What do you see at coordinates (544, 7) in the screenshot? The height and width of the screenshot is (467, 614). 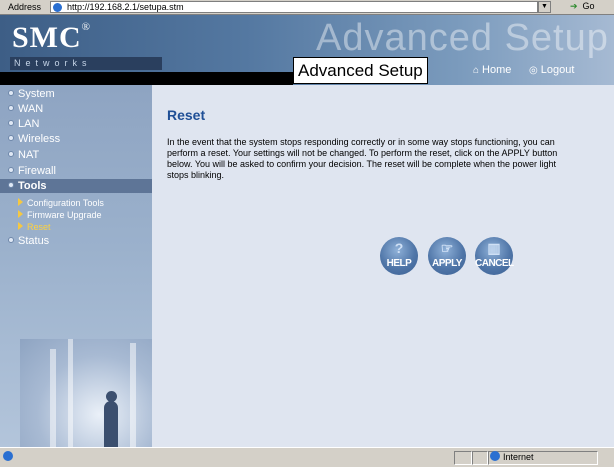 I see `address-dropdown-button: ▼` at bounding box center [544, 7].